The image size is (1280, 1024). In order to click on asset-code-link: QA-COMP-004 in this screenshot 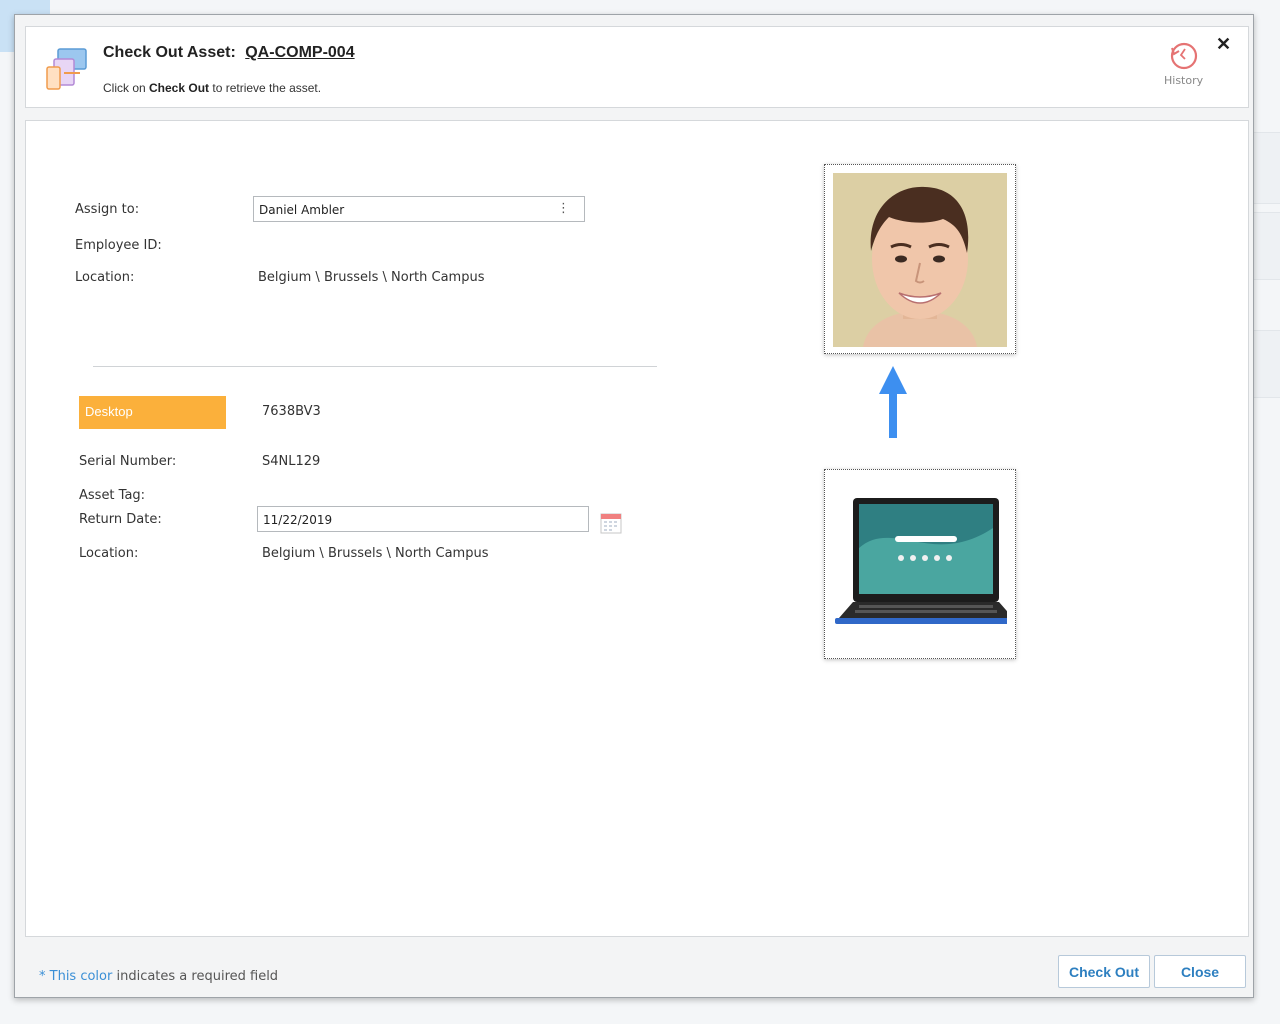, I will do `click(299, 52)`.